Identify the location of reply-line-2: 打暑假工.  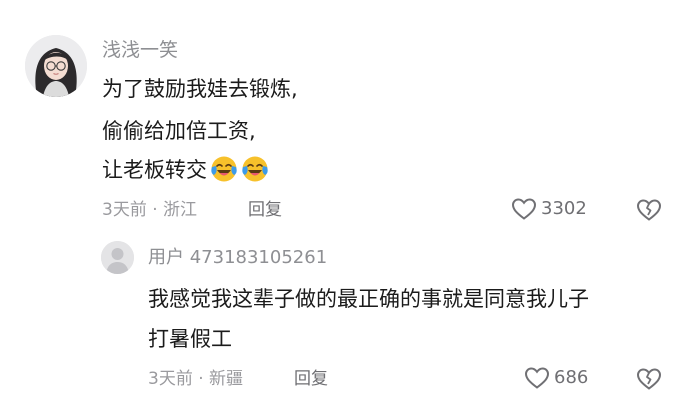
(190, 339).